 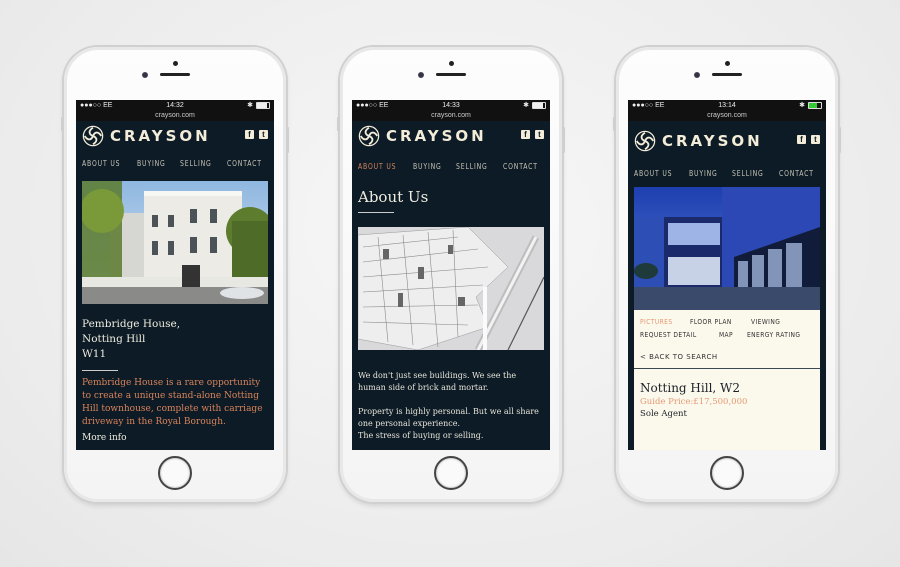 I want to click on about-paragraph: The stress of buying or selling., so click(x=421, y=435).